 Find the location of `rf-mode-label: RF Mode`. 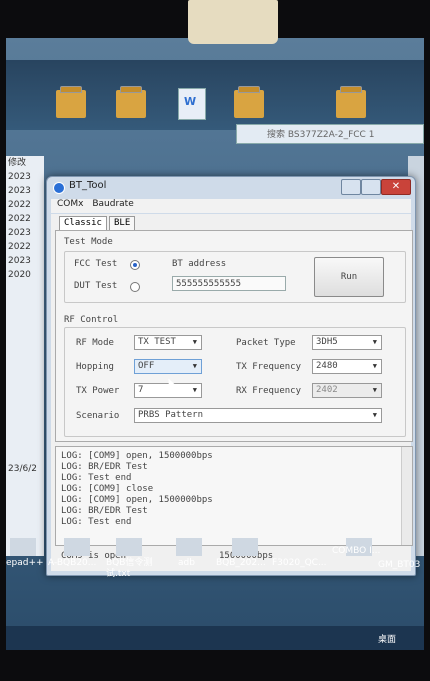

rf-mode-label: RF Mode is located at coordinates (95, 343).